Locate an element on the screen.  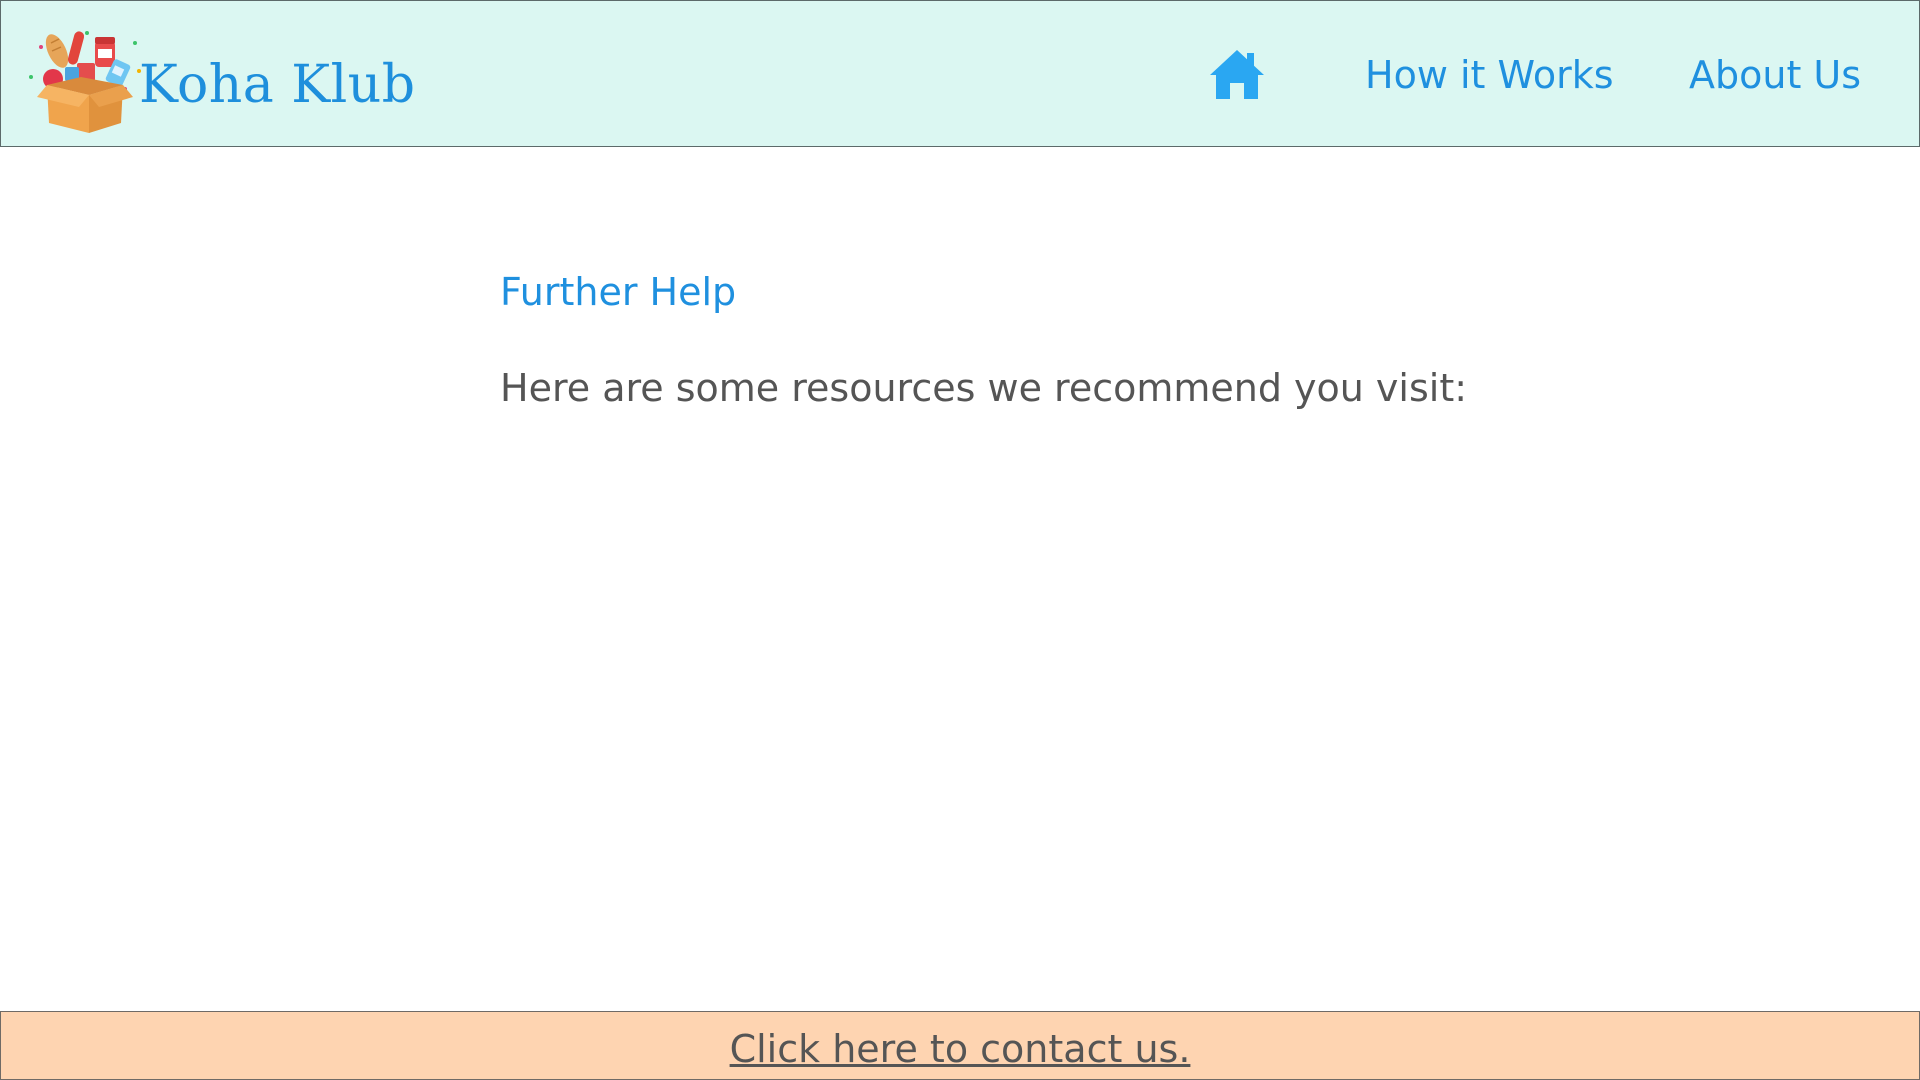
nav-home-button is located at coordinates (1237, 74).